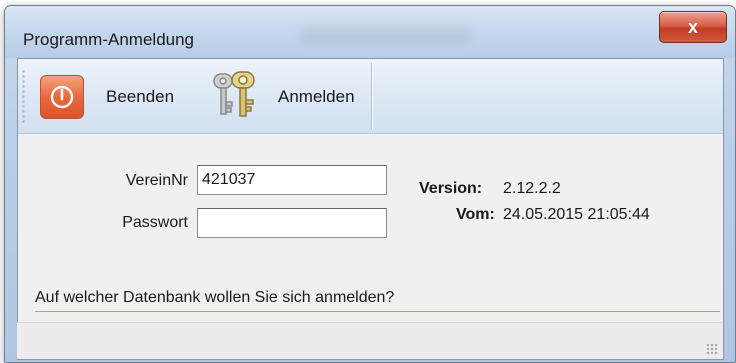 The image size is (736, 363). What do you see at coordinates (23, 97) in the screenshot?
I see `toolbar-grip` at bounding box center [23, 97].